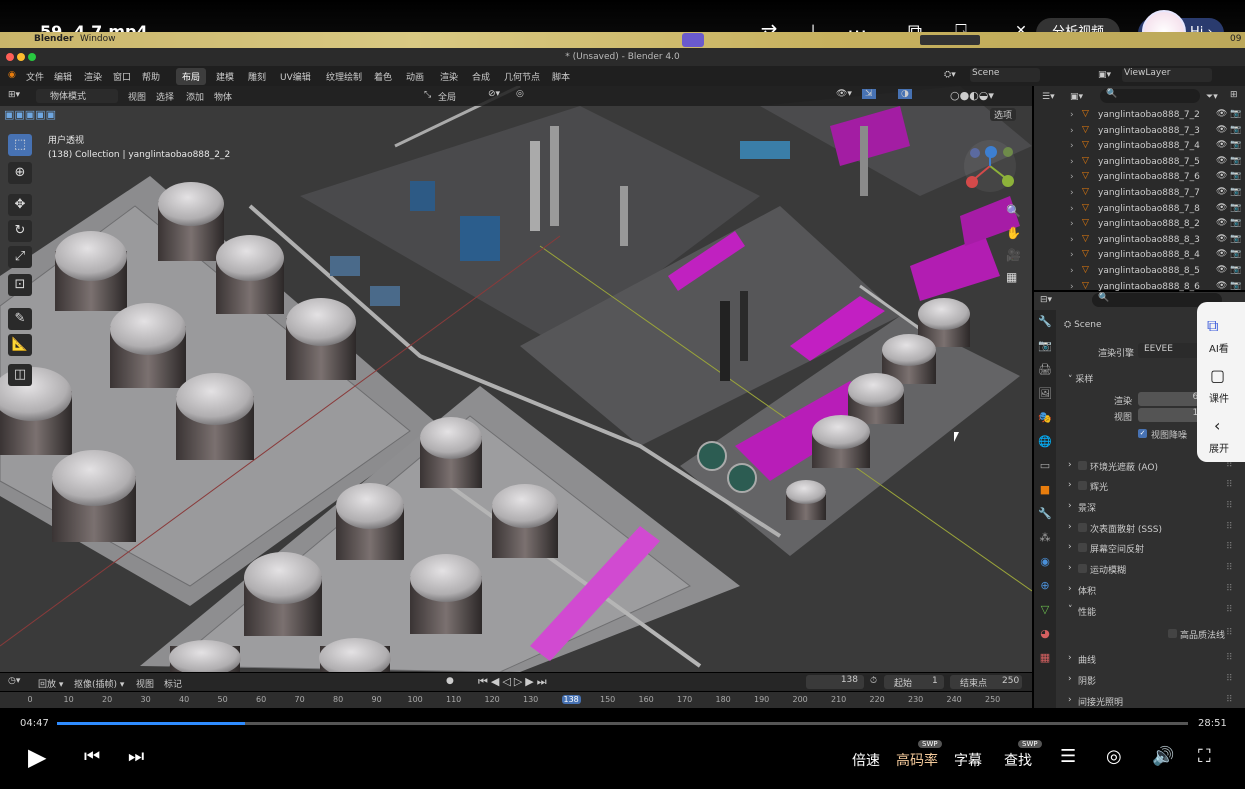  I want to click on outliner-item: › ▽ yanglintaobao888_7_8 👁 📷, so click(1139, 210).